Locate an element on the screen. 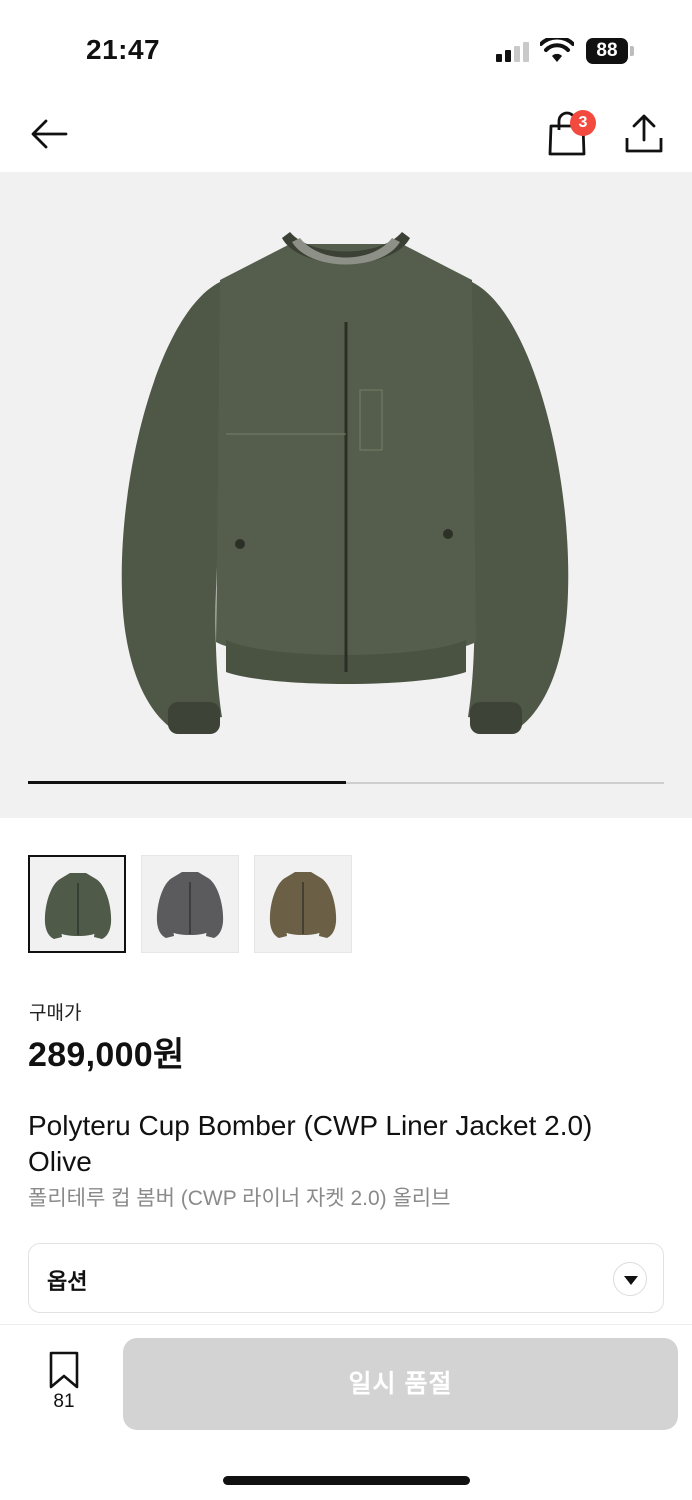 The image size is (692, 1500). bottom-action-bar: 81 일시 품절 is located at coordinates (346, 1412).